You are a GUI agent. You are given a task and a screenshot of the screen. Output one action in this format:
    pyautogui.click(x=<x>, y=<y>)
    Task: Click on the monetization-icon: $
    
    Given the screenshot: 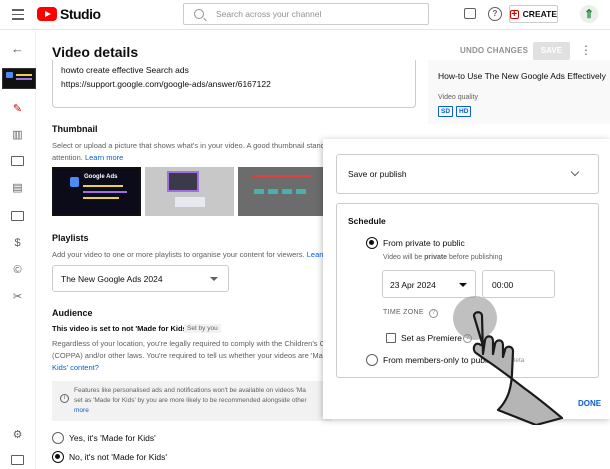 What is the action you would take?
    pyautogui.click(x=17, y=243)
    